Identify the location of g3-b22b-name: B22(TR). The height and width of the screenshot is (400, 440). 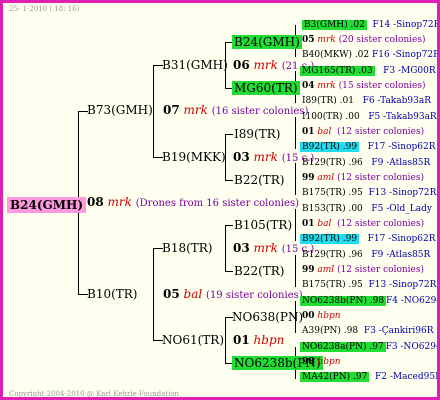
(259, 271).